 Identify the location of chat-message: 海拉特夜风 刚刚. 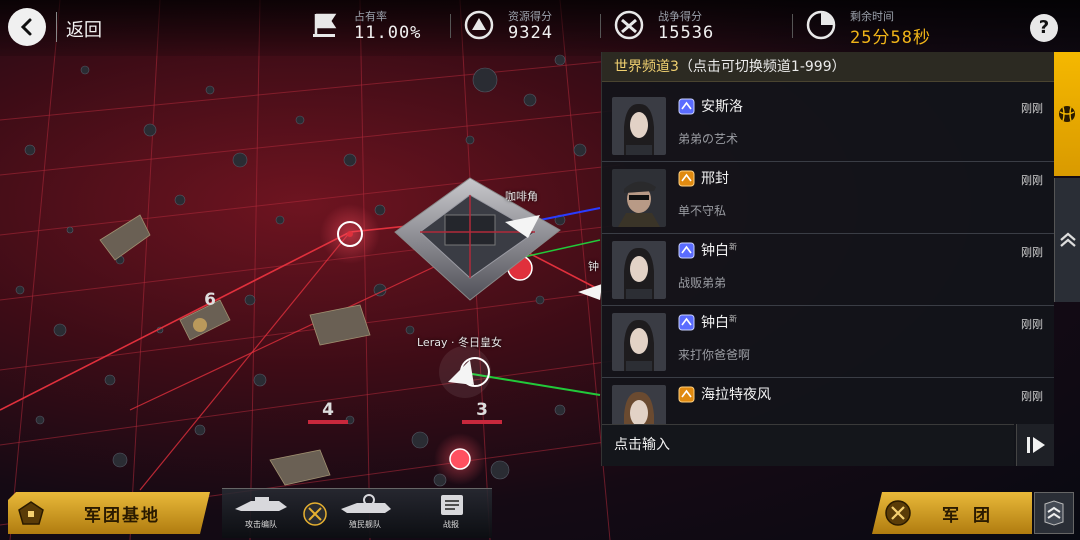
(828, 402).